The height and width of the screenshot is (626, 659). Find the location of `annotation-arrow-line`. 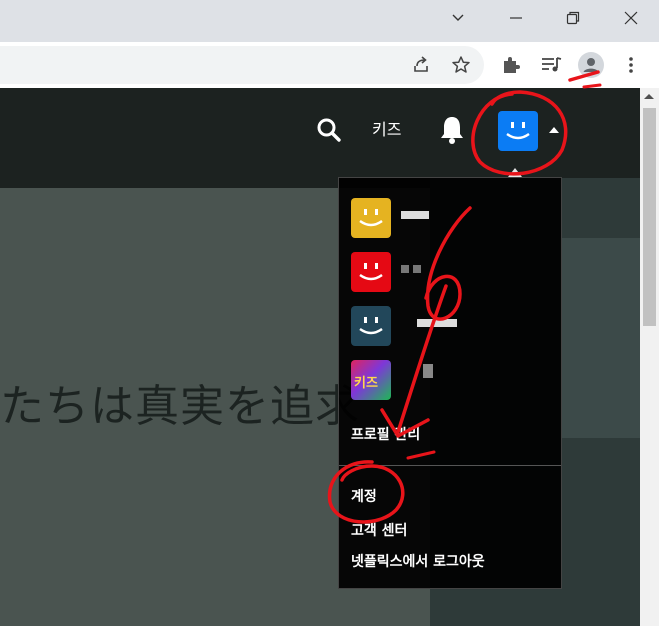

annotation-arrow-line is located at coordinates (422, 359).